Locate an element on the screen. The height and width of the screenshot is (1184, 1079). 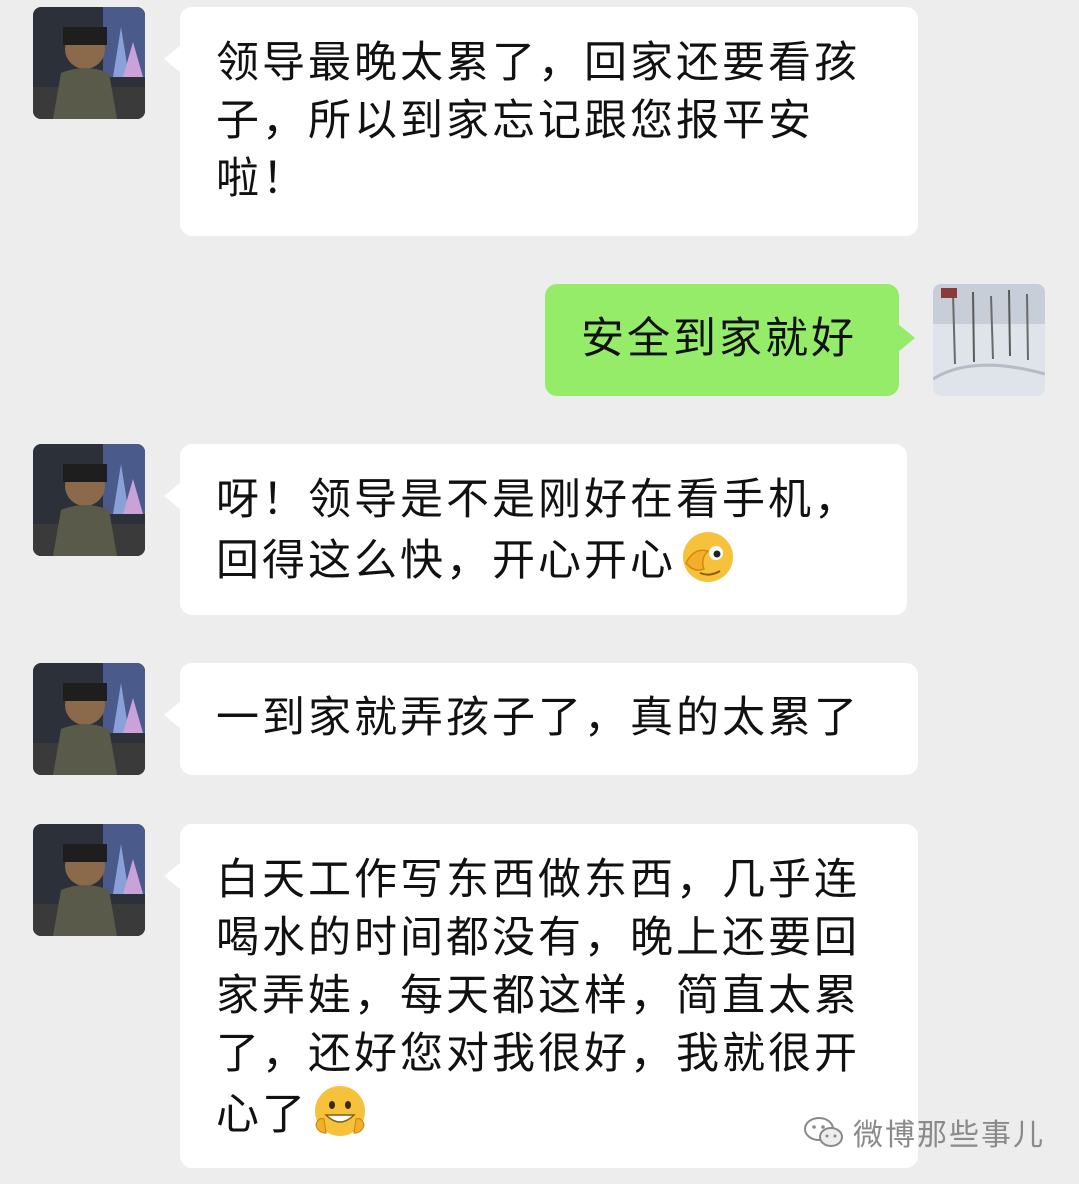
wechat-icon is located at coordinates (824, 1132).